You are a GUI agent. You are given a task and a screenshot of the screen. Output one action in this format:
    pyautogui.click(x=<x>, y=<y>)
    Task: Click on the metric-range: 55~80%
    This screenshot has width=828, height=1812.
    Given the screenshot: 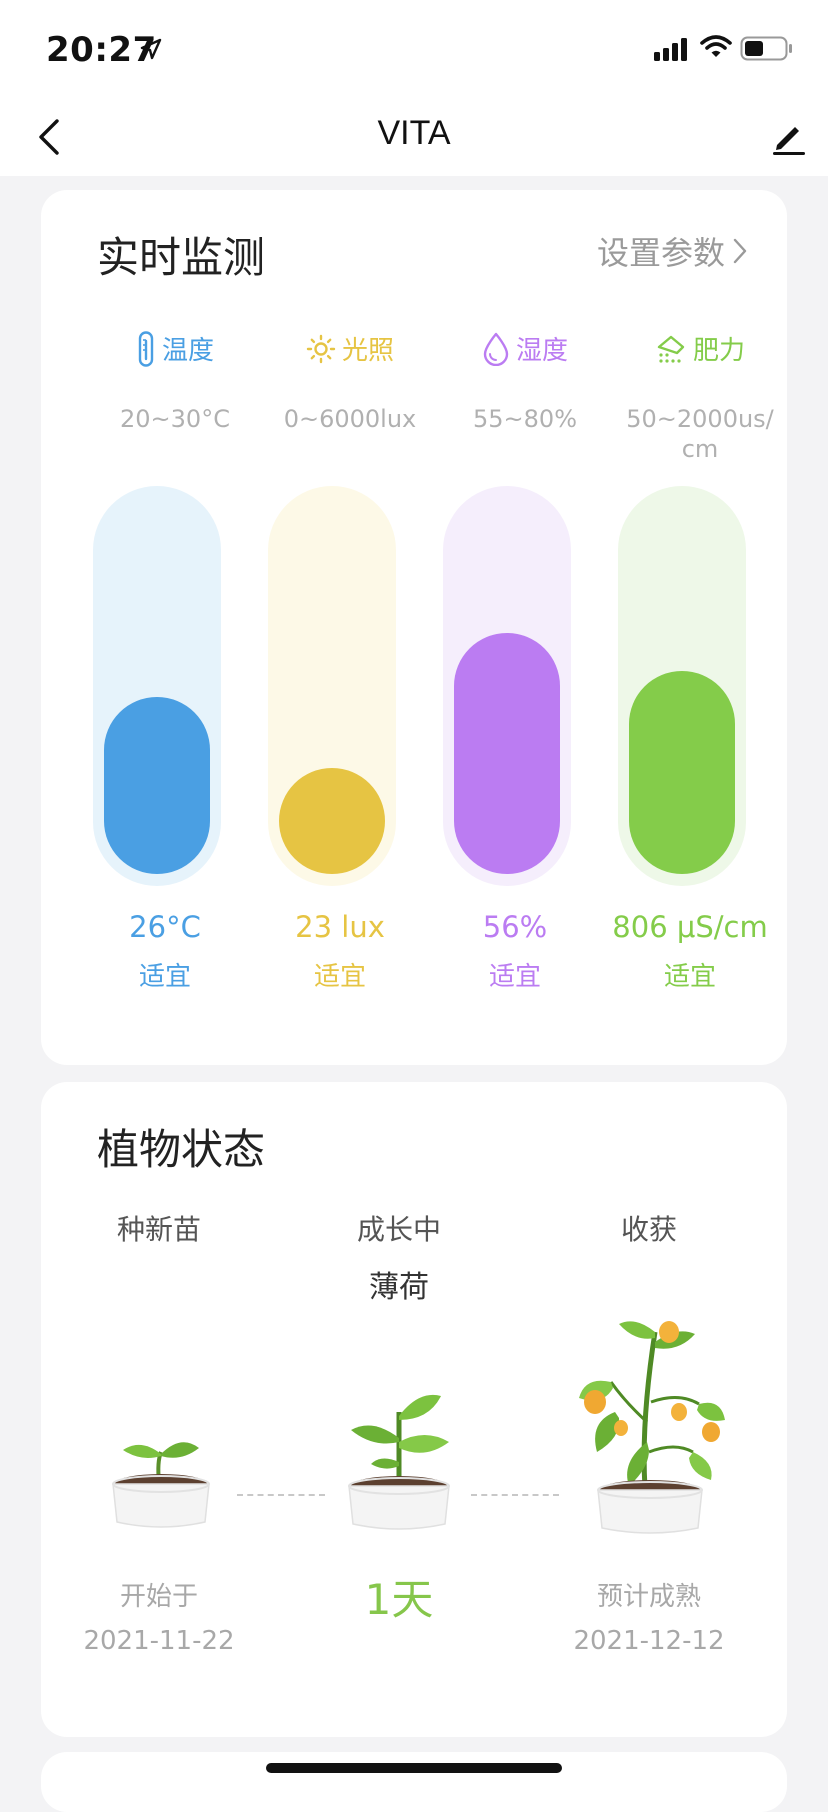 What is the action you would take?
    pyautogui.click(x=525, y=419)
    